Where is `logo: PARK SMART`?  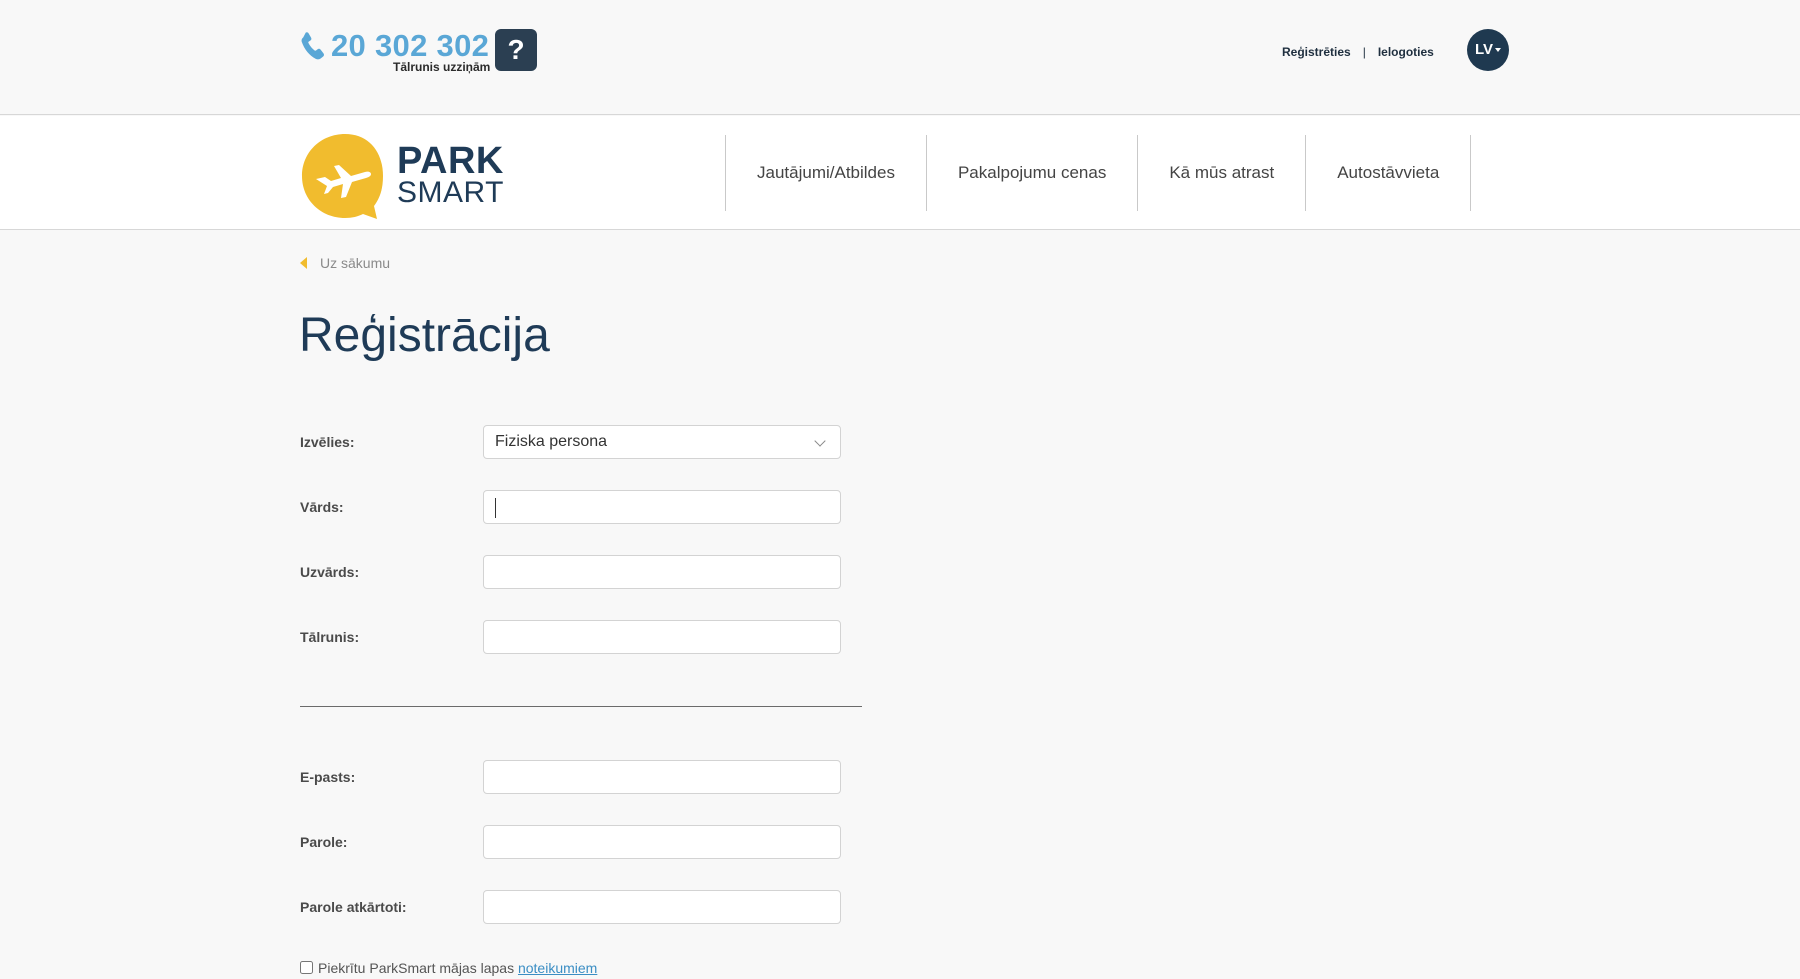
logo: PARK SMART is located at coordinates (405, 177).